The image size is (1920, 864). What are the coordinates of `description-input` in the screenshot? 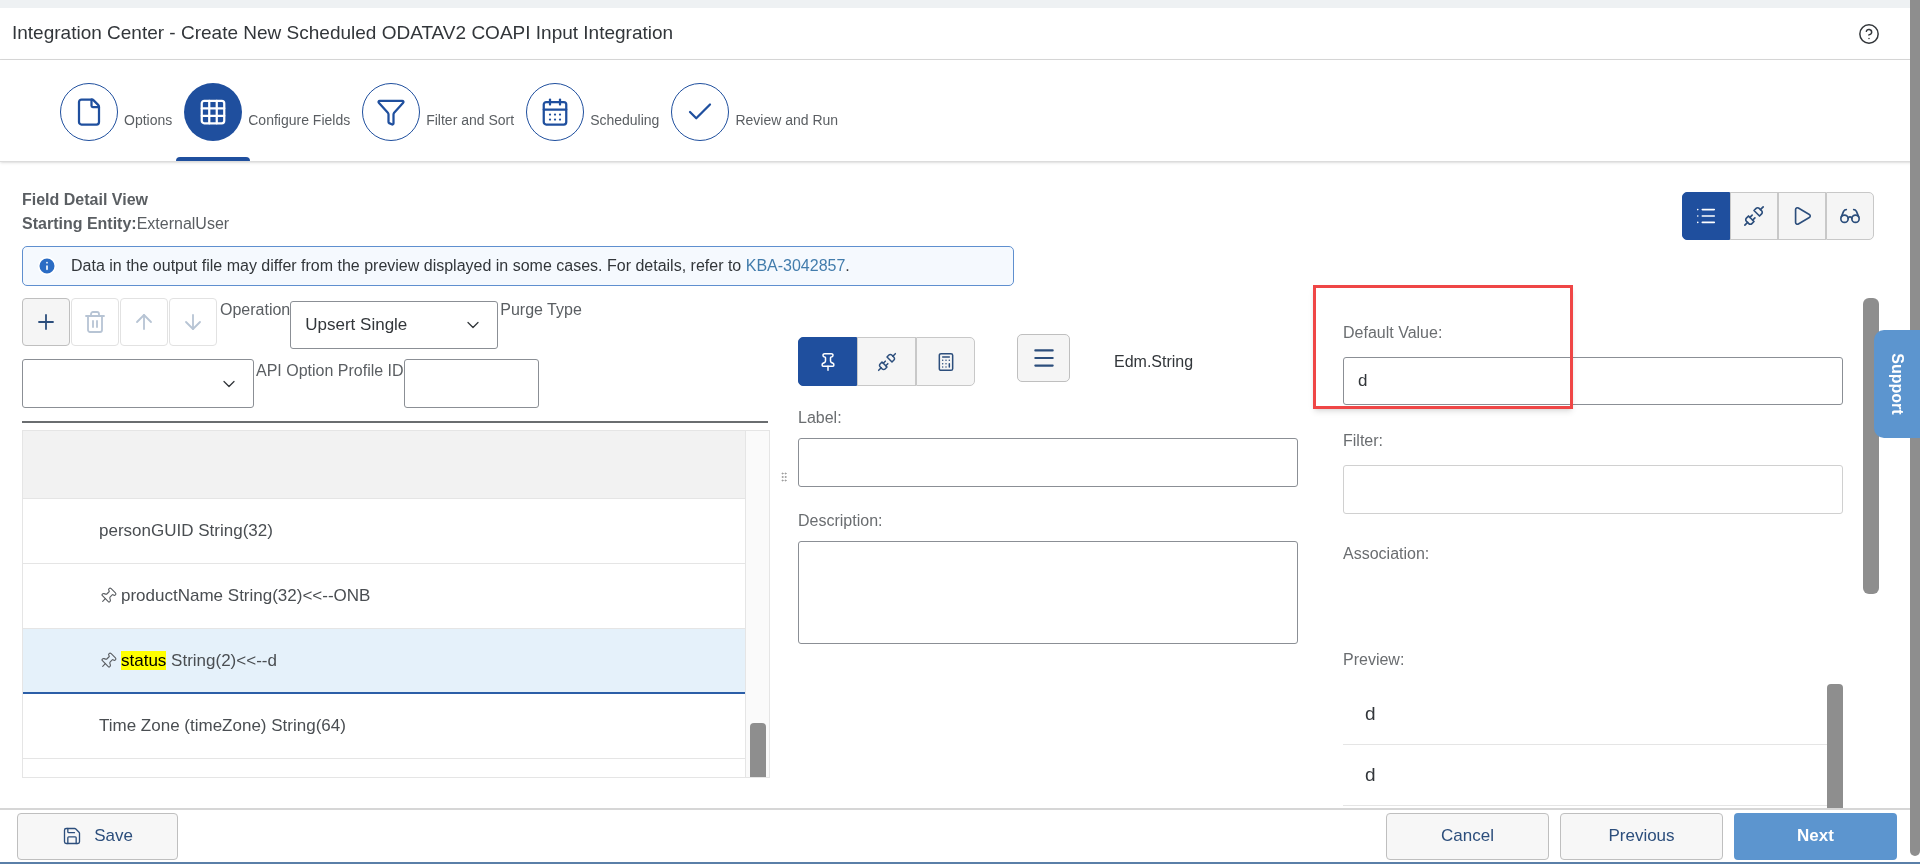 It's located at (1048, 592).